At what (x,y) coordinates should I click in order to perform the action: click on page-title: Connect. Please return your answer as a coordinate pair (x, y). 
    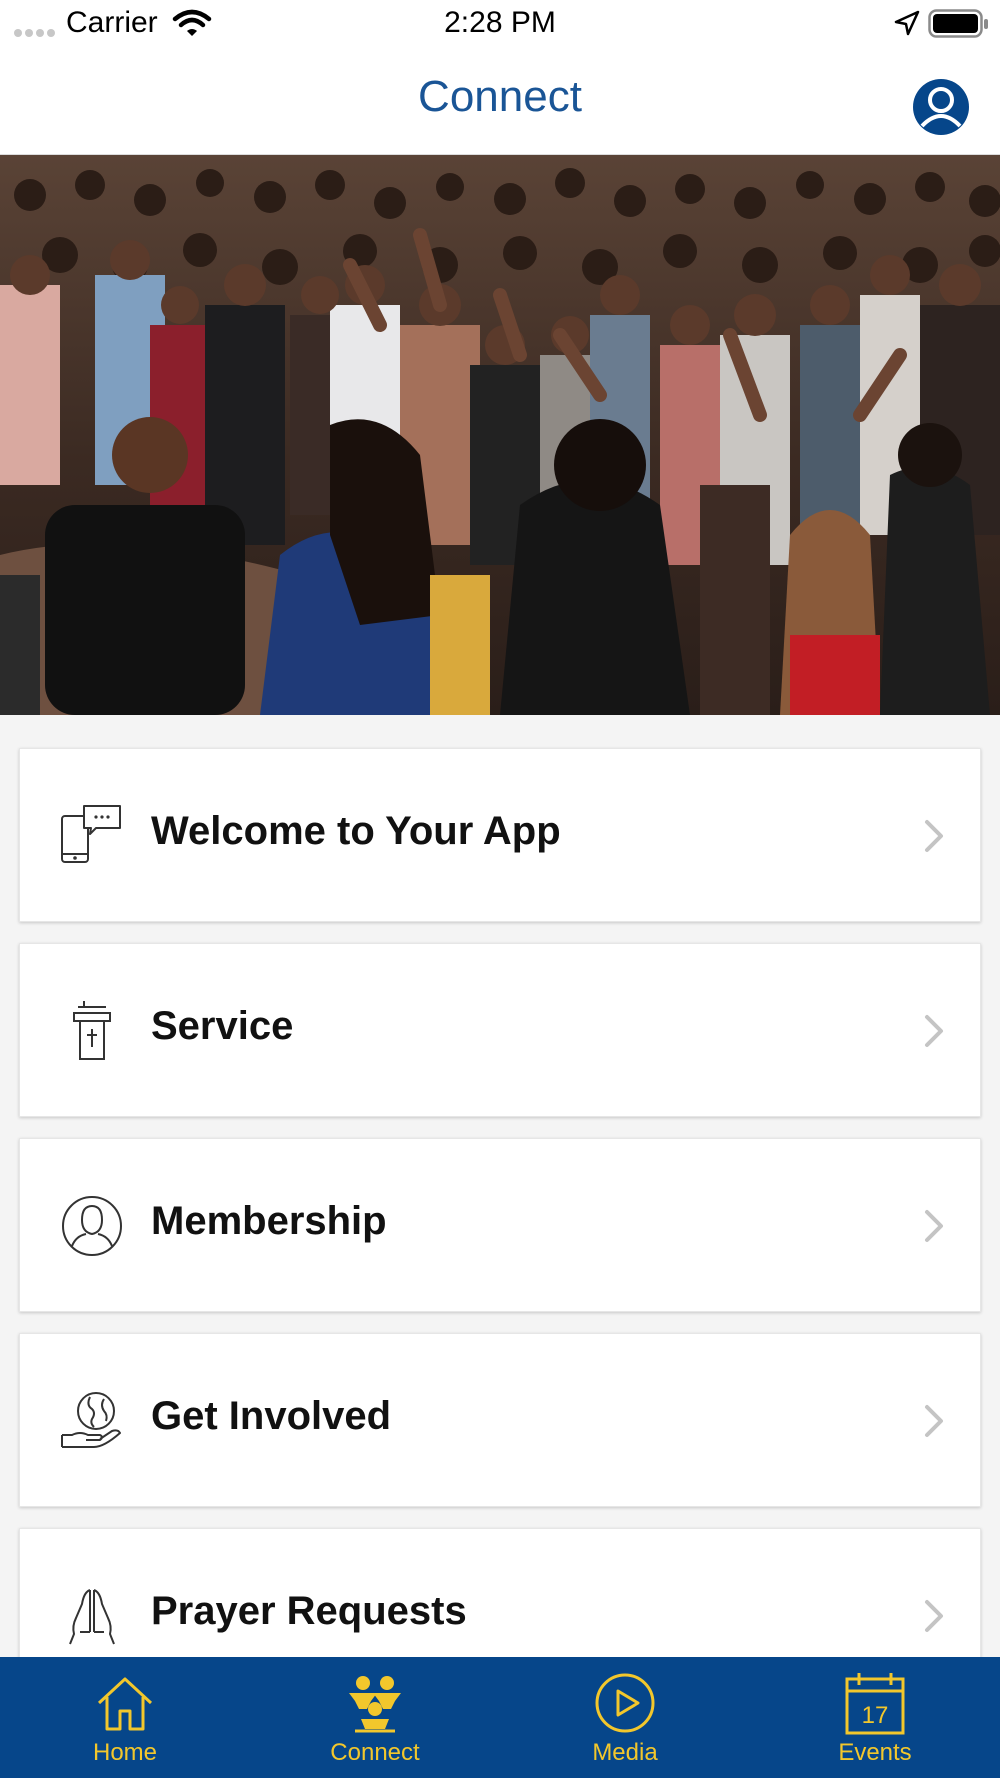
    Looking at the image, I should click on (500, 96).